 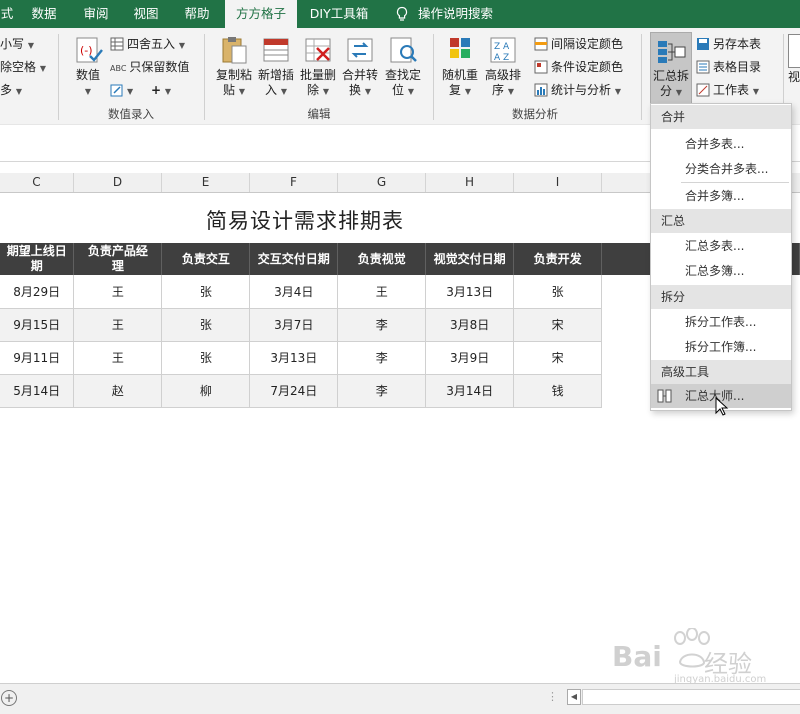 What do you see at coordinates (578, 44) in the screenshot?
I see `interval-color-button: 间隔设定颜色` at bounding box center [578, 44].